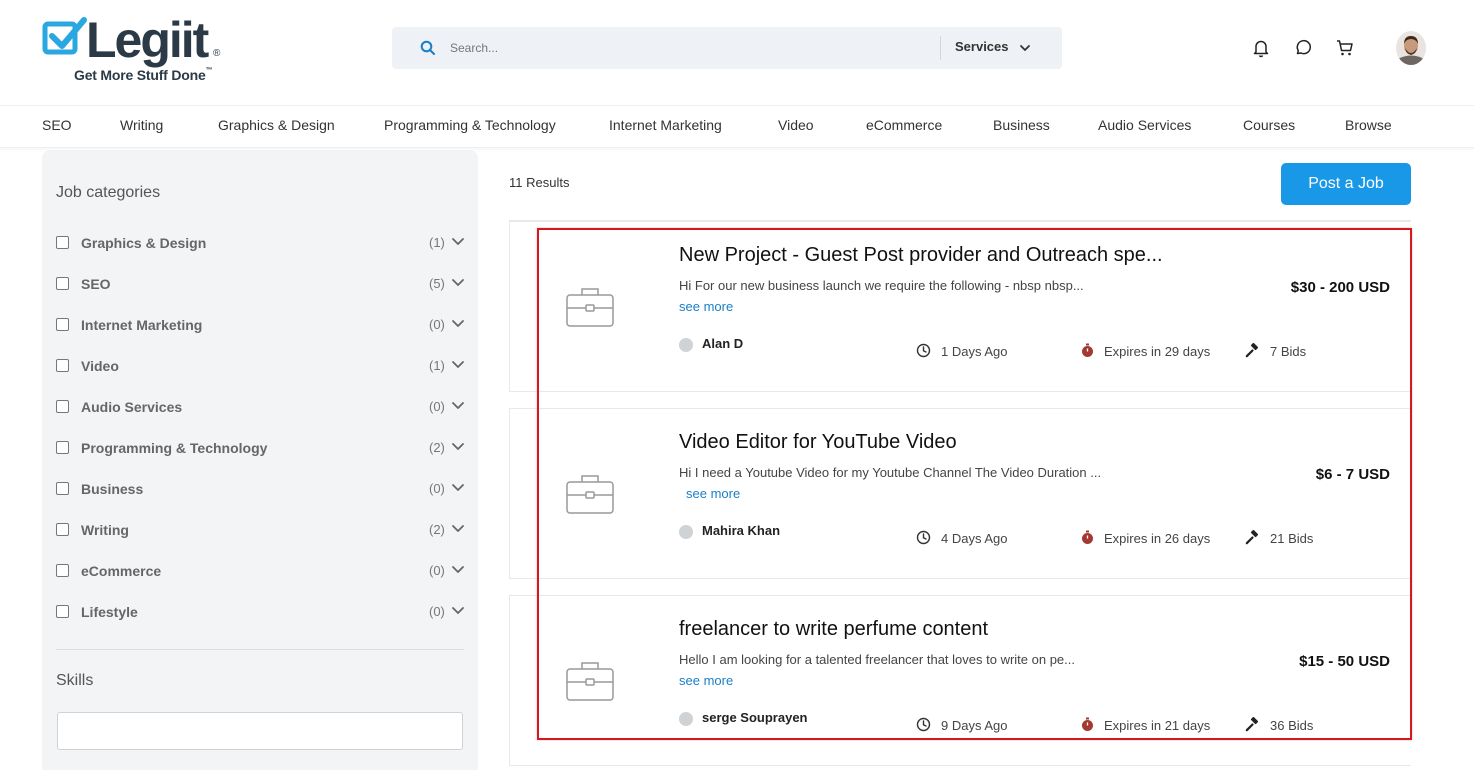 The image size is (1474, 770). What do you see at coordinates (217, 53) in the screenshot?
I see `logo-registered: ®` at bounding box center [217, 53].